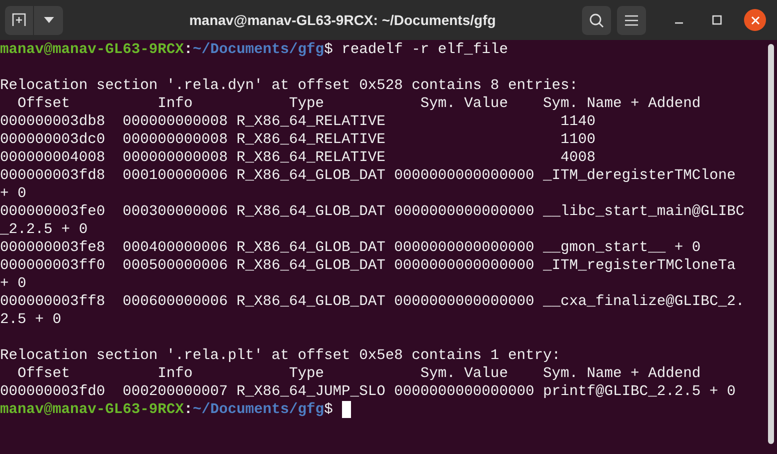 This screenshot has height=454, width=777. I want to click on command-text: readelf -r elf_file, so click(425, 50).